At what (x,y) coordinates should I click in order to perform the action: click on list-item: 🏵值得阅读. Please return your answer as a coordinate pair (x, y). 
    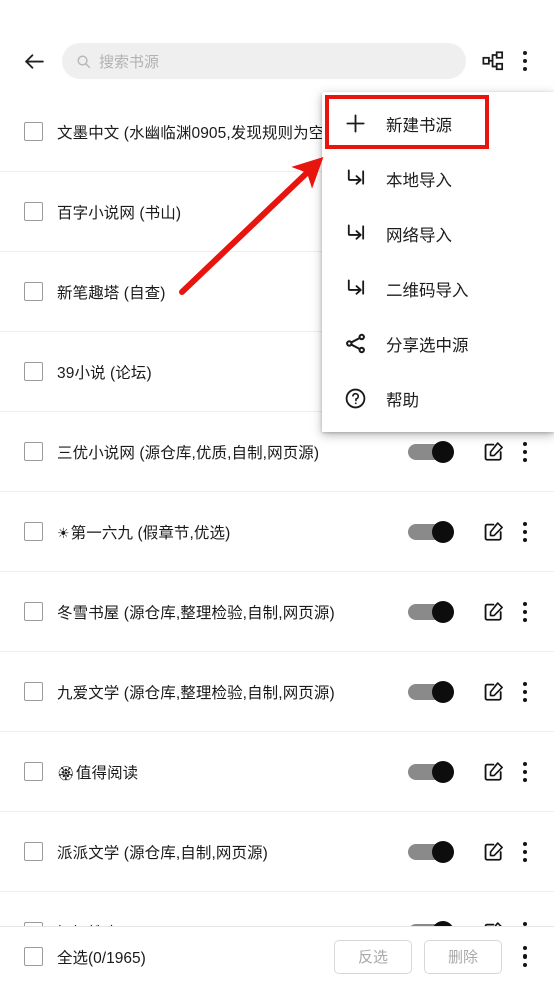
    Looking at the image, I should click on (277, 772).